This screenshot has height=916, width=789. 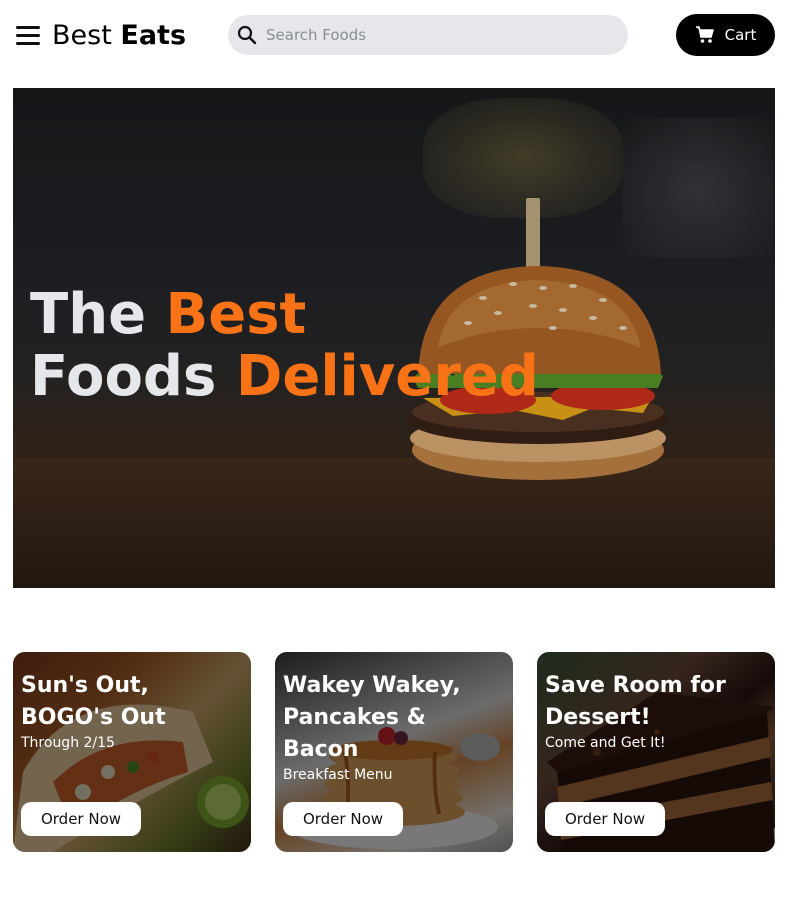 I want to click on search-bar, so click(x=428, y=35).